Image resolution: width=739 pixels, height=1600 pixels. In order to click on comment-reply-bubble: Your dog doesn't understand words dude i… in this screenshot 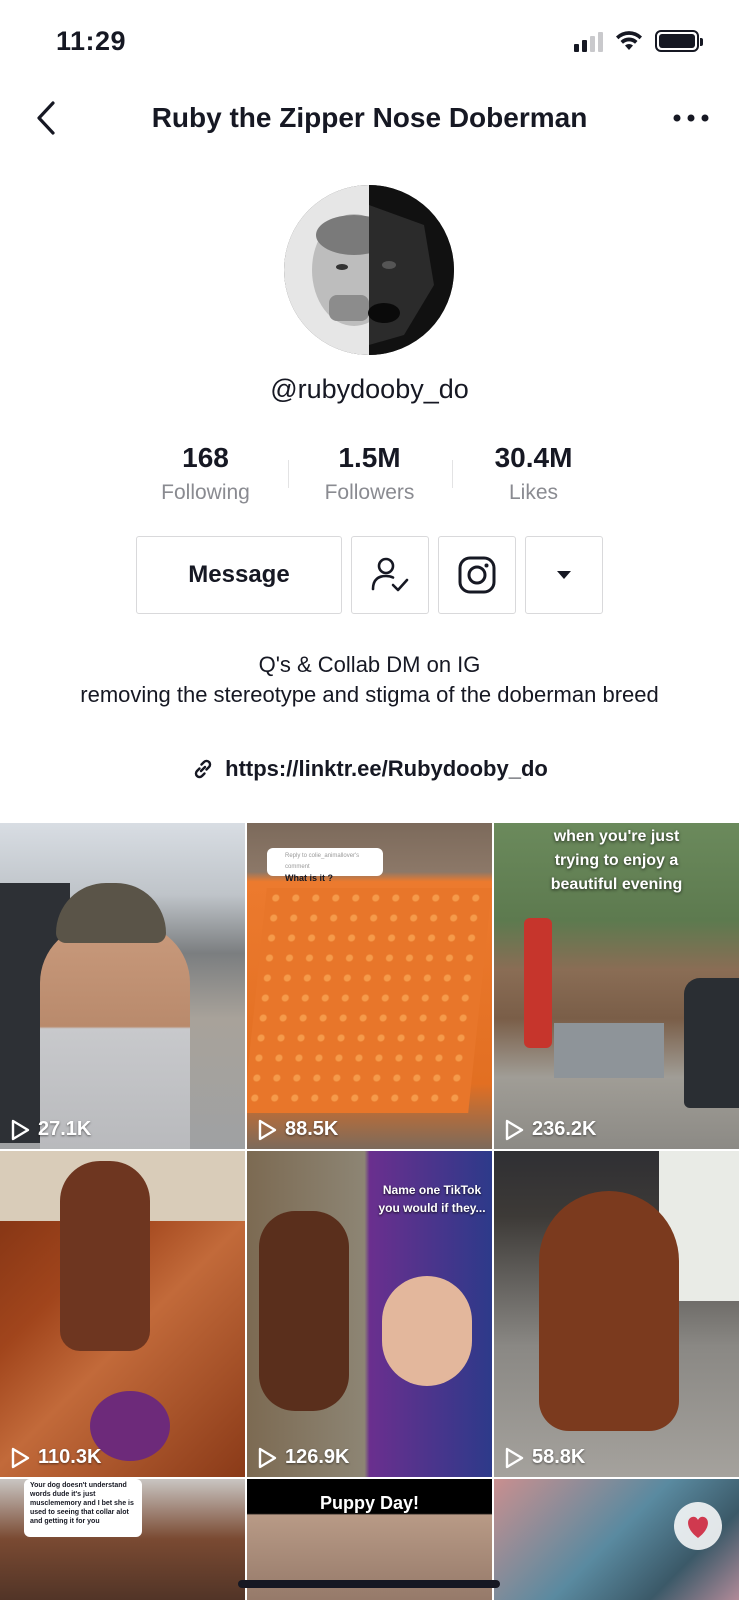, I will do `click(83, 1508)`.